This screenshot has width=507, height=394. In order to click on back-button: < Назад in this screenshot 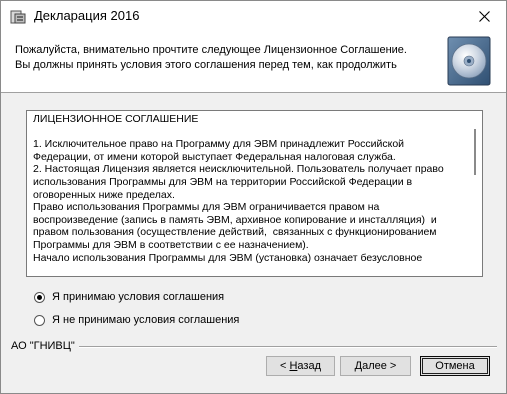, I will do `click(300, 366)`.